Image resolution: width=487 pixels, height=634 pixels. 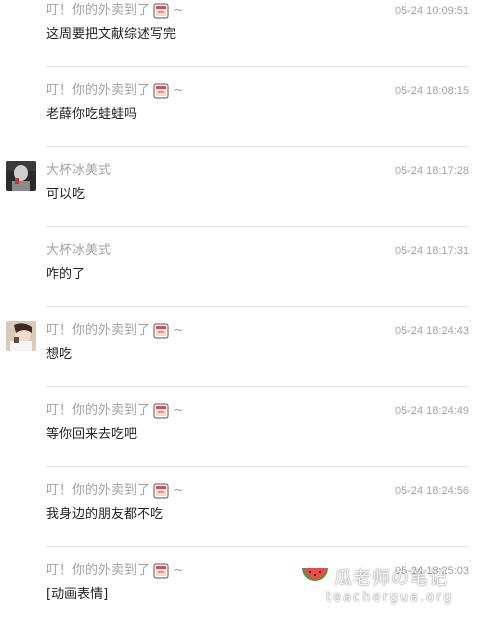 I want to click on chat-message: 叮！你的外卖到了 ~ 05-24 18:24:43 想吃, so click(x=243, y=354).